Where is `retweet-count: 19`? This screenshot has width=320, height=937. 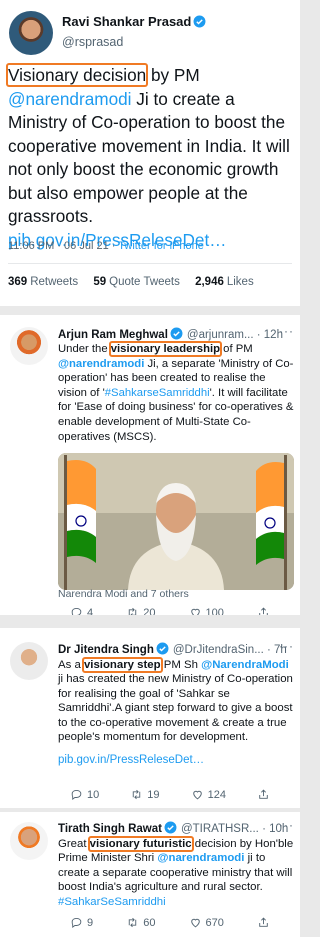 retweet-count: 19 is located at coordinates (153, 794).